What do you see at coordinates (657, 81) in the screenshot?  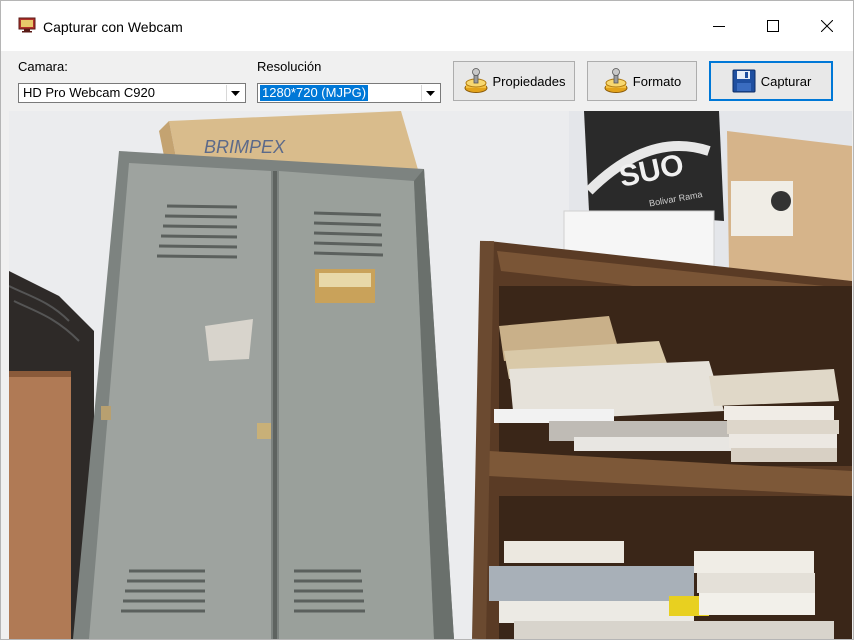 I see `format-button-label: Formato` at bounding box center [657, 81].